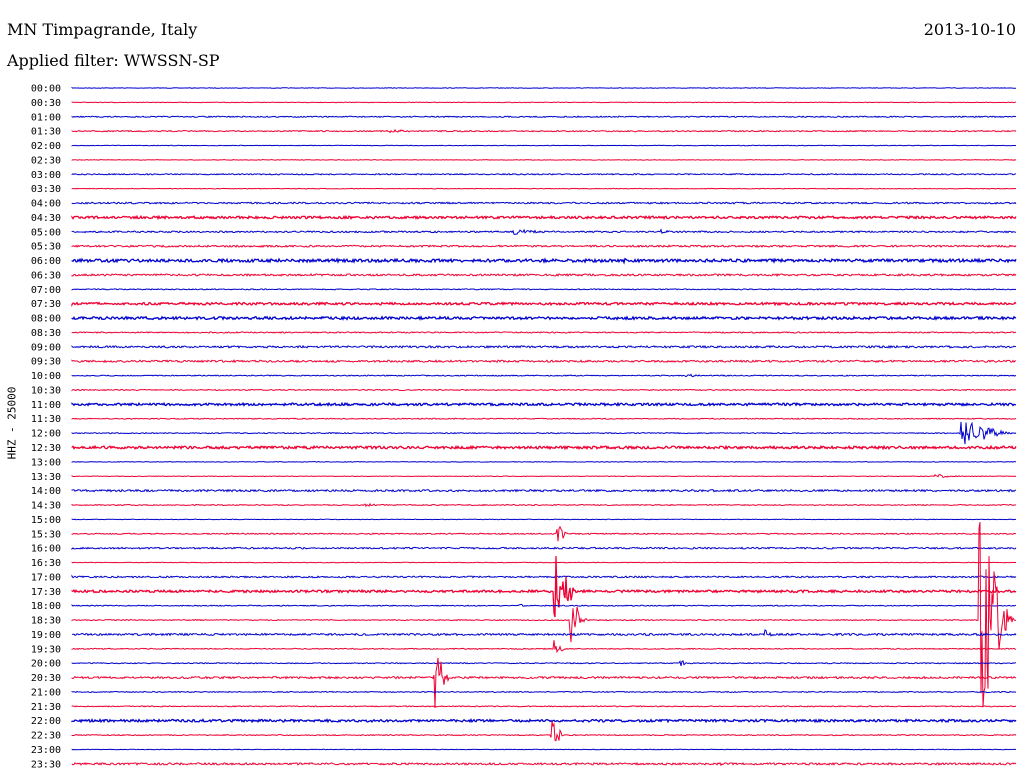  I want to click on time-label: 20:00, so click(46, 664).